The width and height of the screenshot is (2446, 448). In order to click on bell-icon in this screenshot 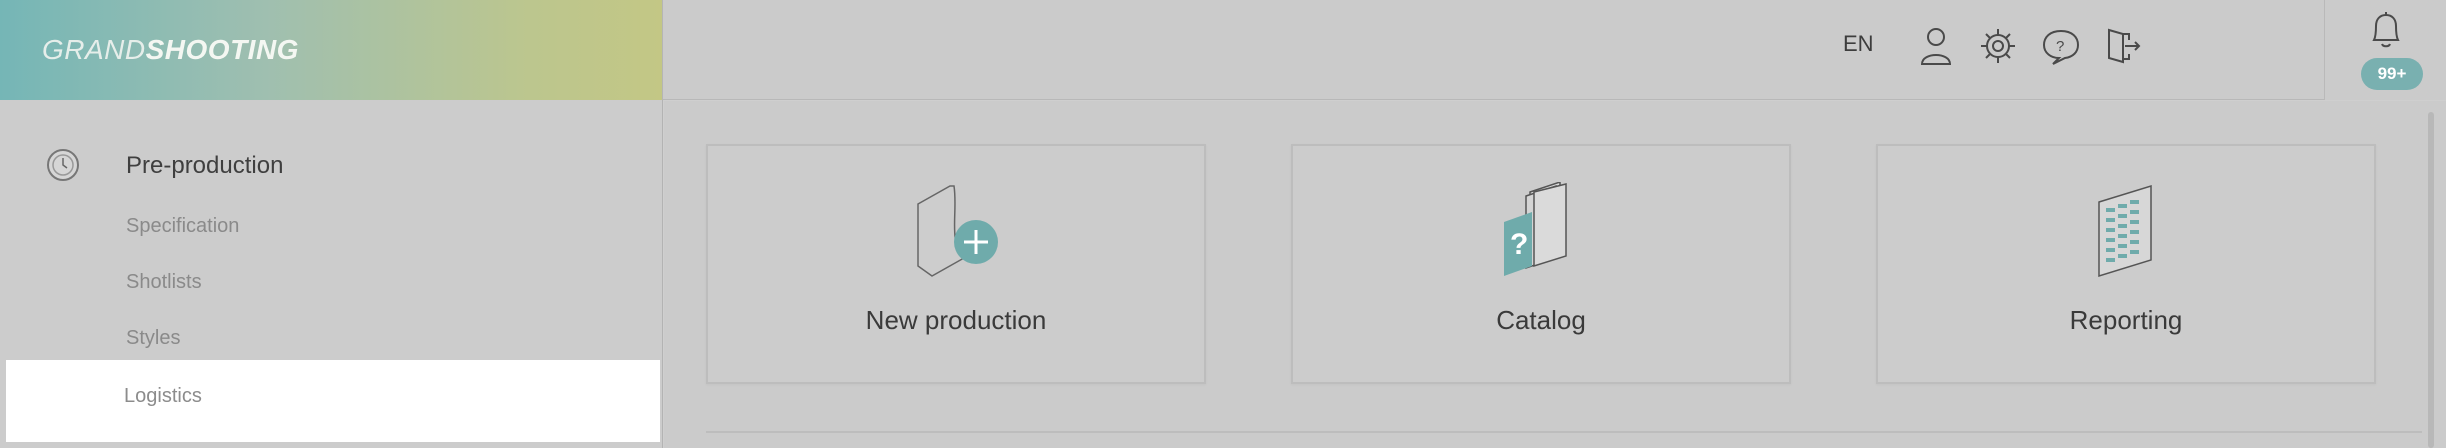, I will do `click(2386, 30)`.